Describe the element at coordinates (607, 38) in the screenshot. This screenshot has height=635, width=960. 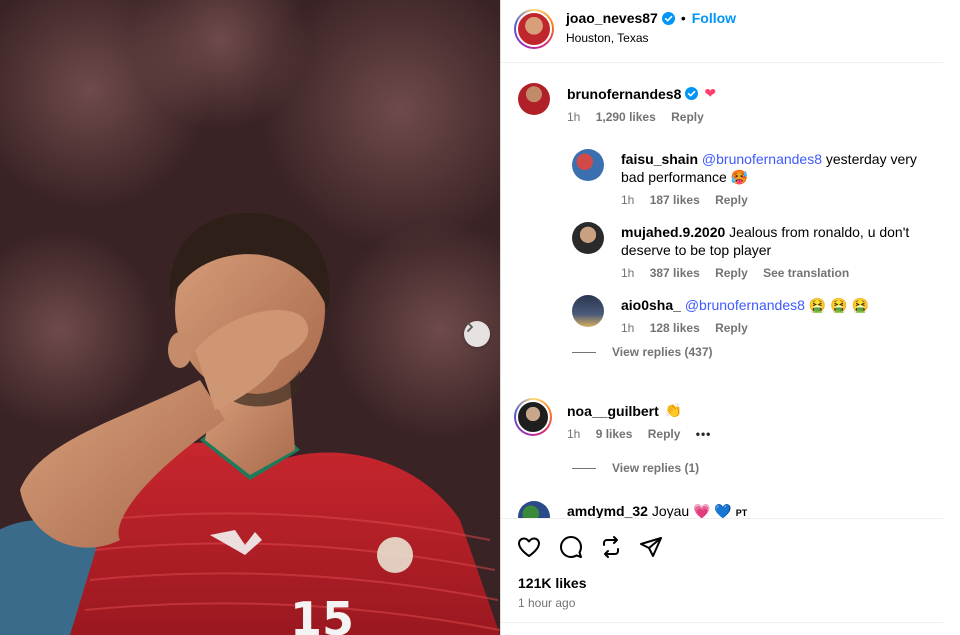
I see `post-location: Houston, Texas` at that location.